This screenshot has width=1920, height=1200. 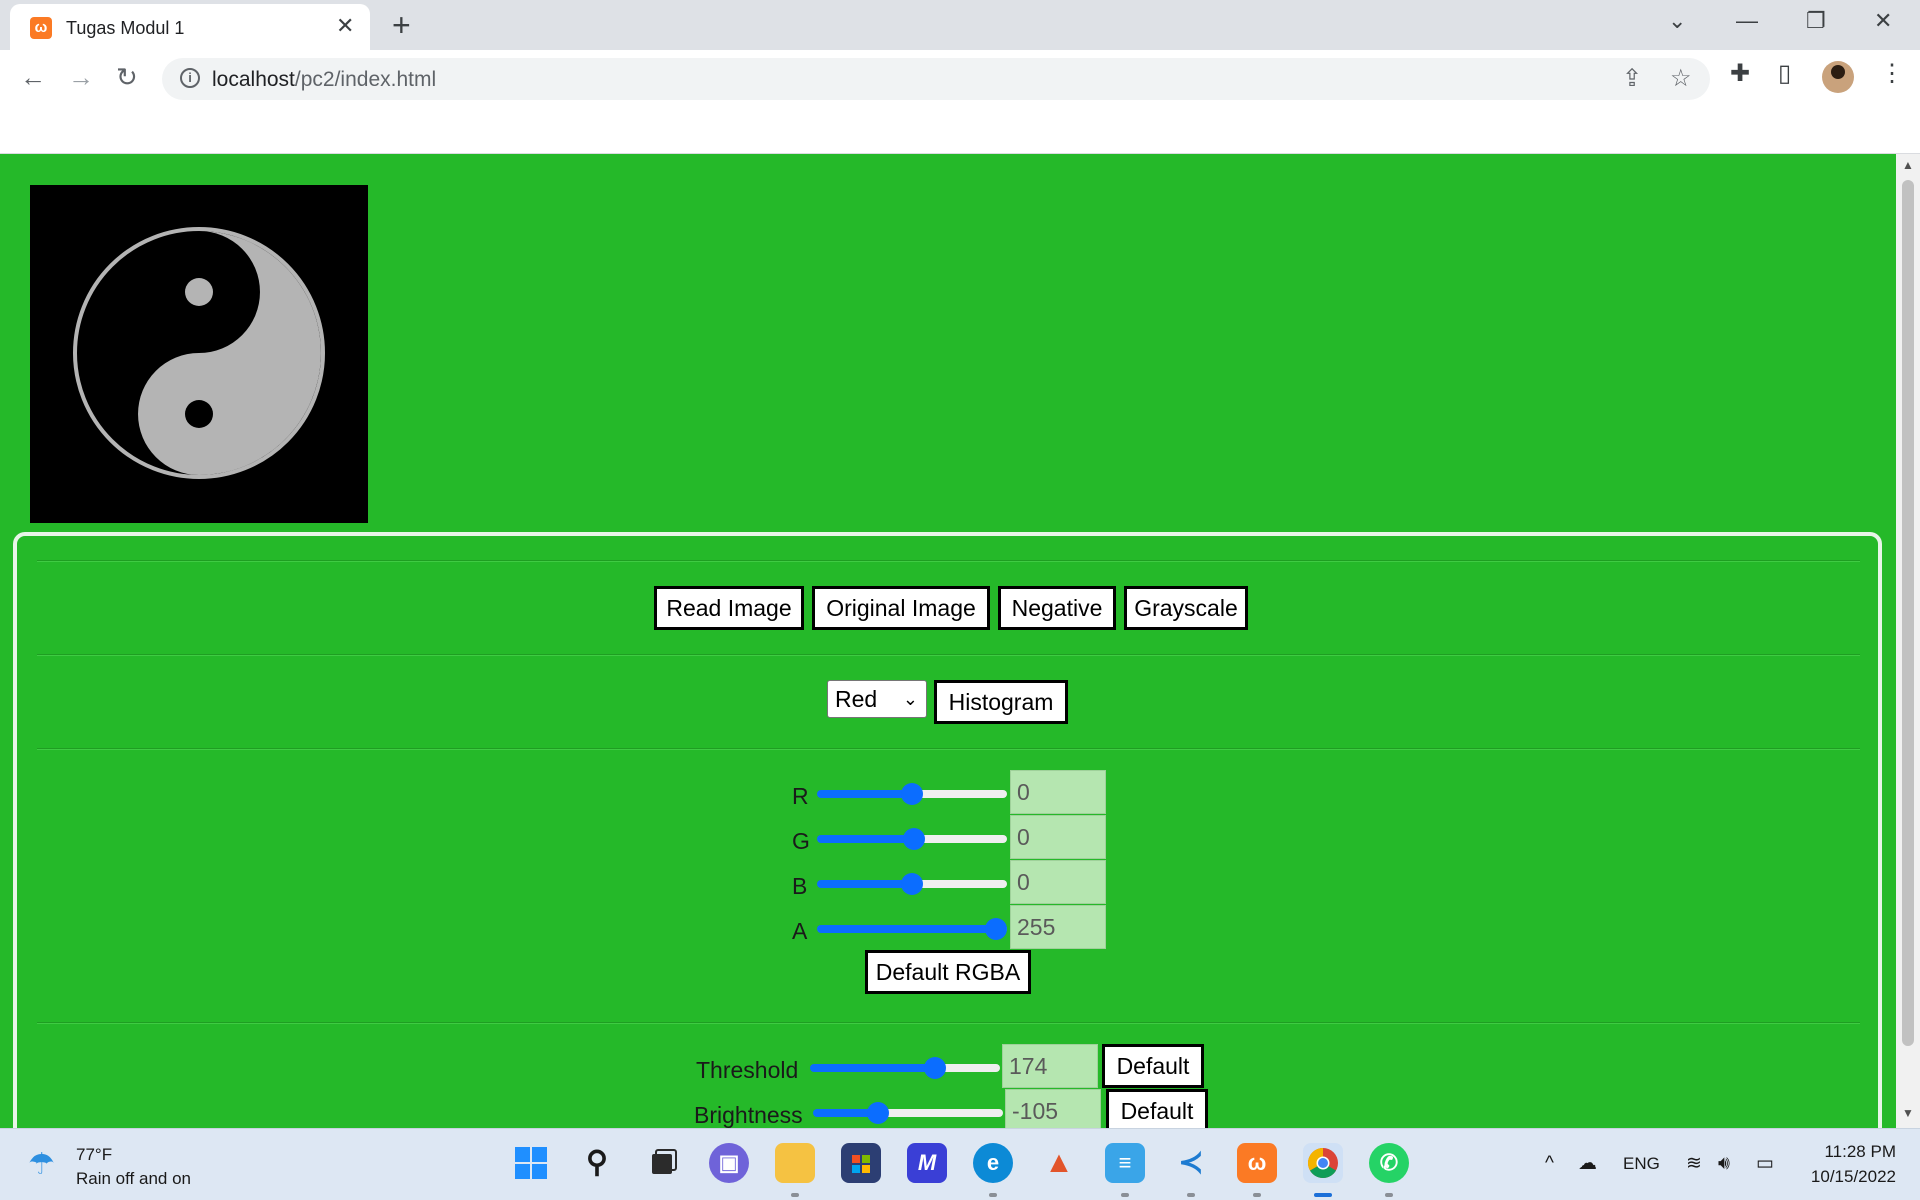 What do you see at coordinates (1908, 613) in the screenshot?
I see `scrollbar-thumb` at bounding box center [1908, 613].